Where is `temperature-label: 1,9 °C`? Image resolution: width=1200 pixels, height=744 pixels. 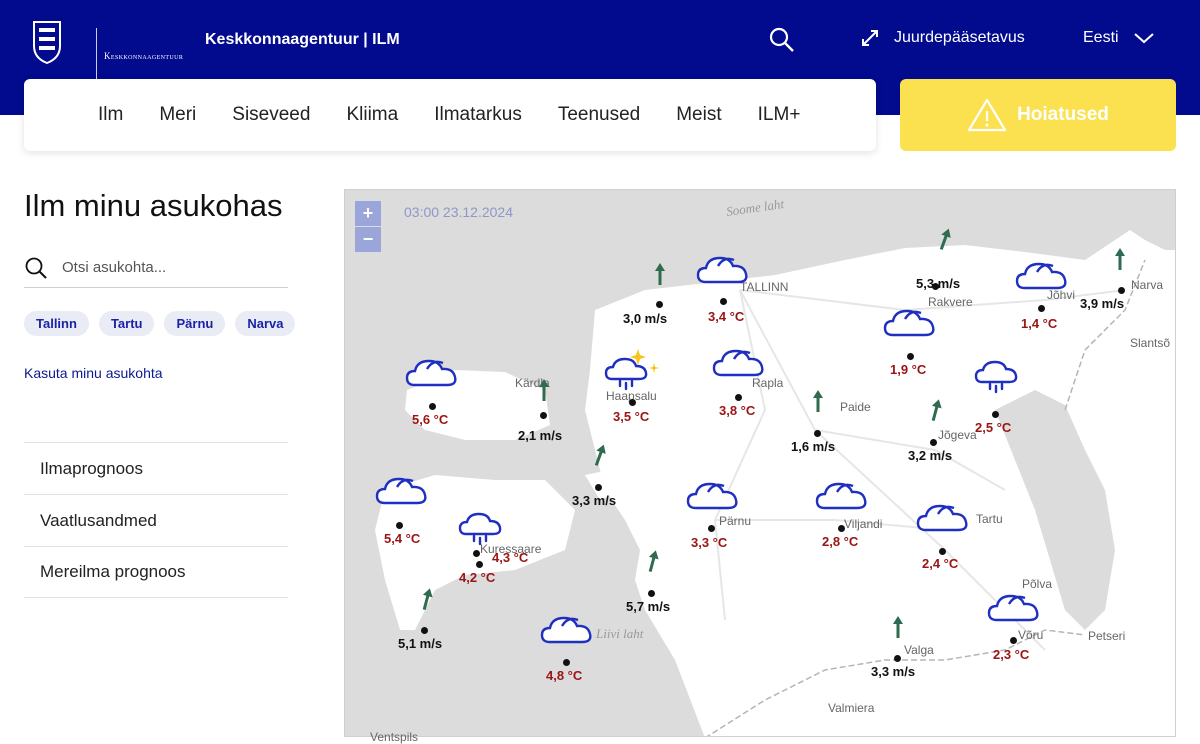
temperature-label: 1,9 °C is located at coordinates (908, 369).